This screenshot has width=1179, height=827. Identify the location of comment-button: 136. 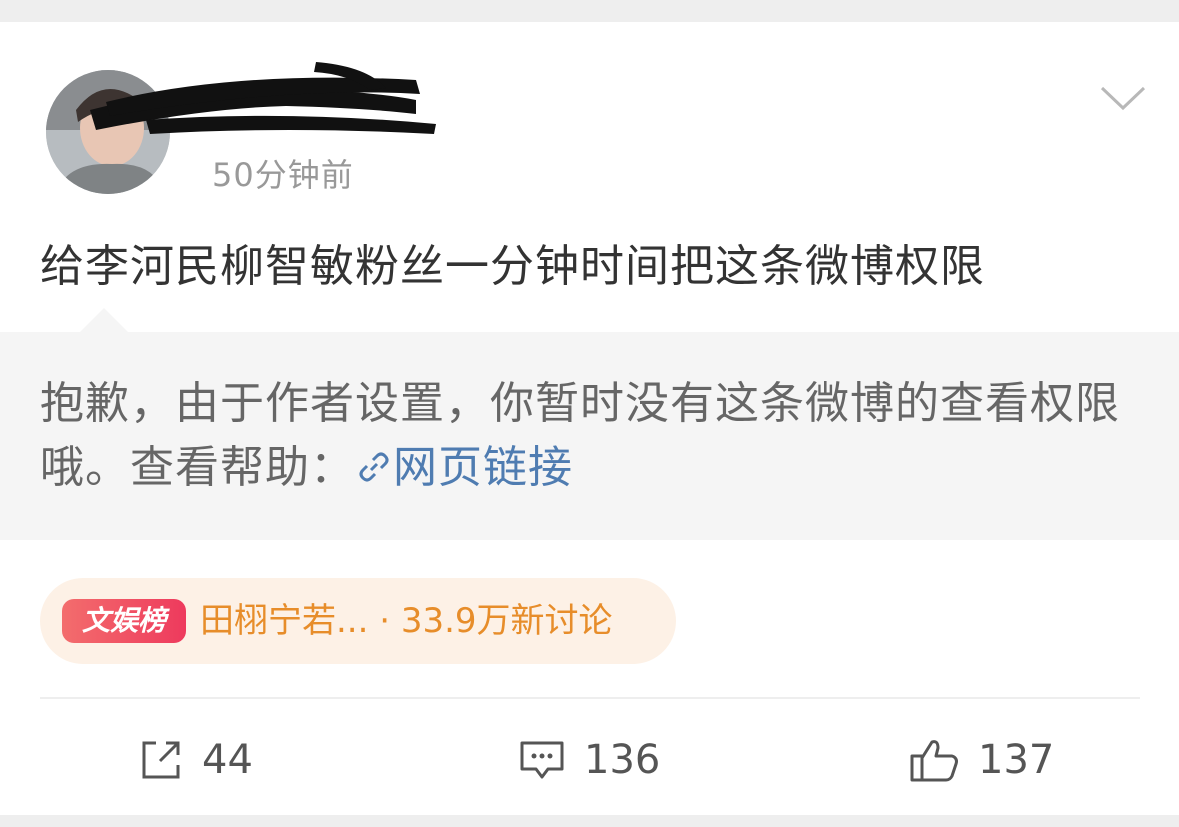
(589, 760).